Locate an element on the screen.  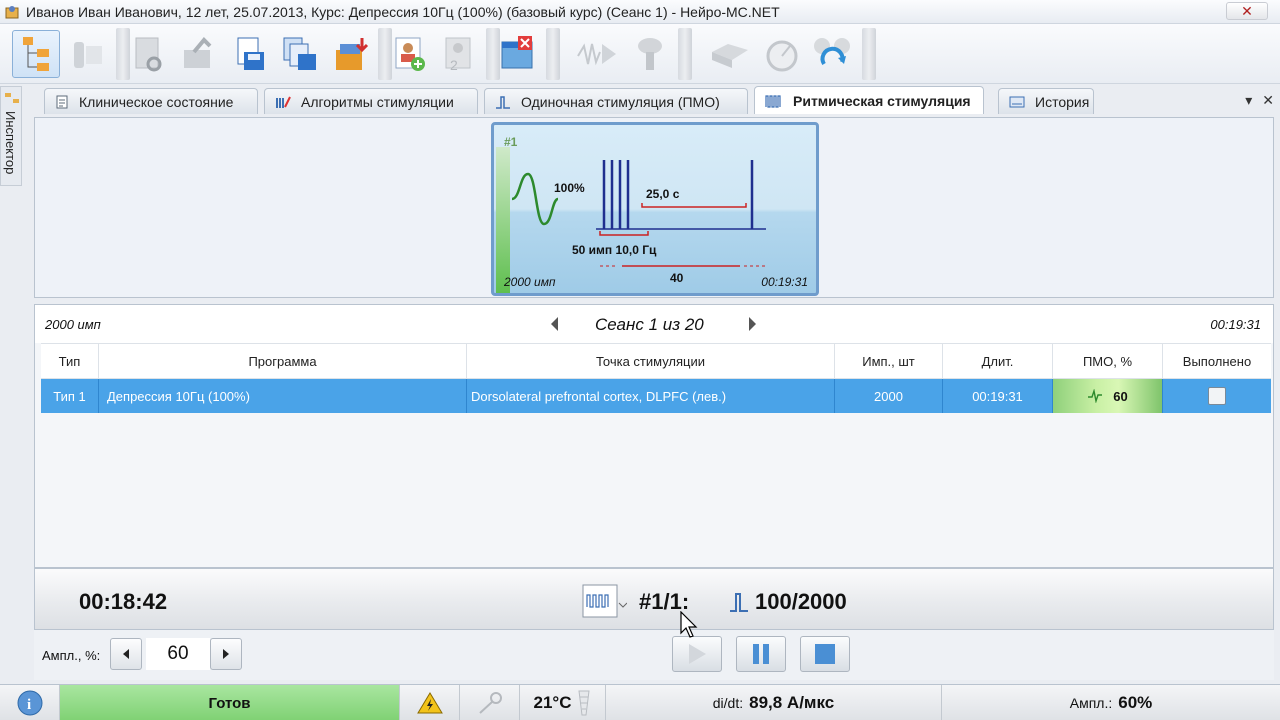
amplitude-cell: Ампл.: 60% is located at coordinates (1111, 702).